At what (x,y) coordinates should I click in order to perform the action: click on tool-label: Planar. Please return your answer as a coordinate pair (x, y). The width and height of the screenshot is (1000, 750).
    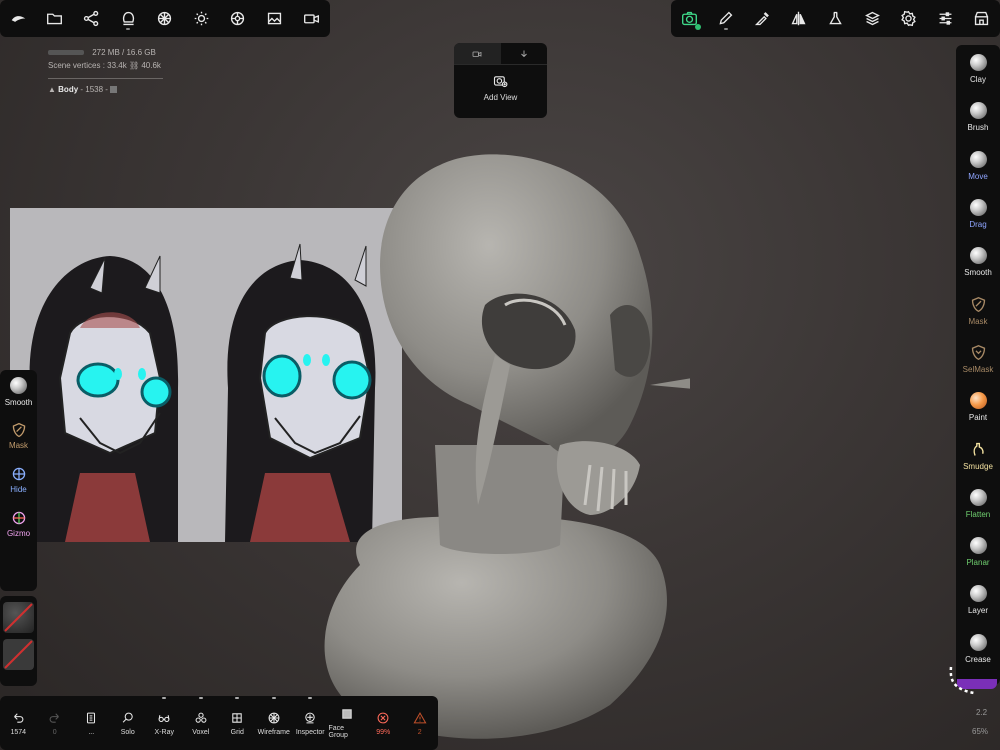
    Looking at the image, I should click on (978, 563).